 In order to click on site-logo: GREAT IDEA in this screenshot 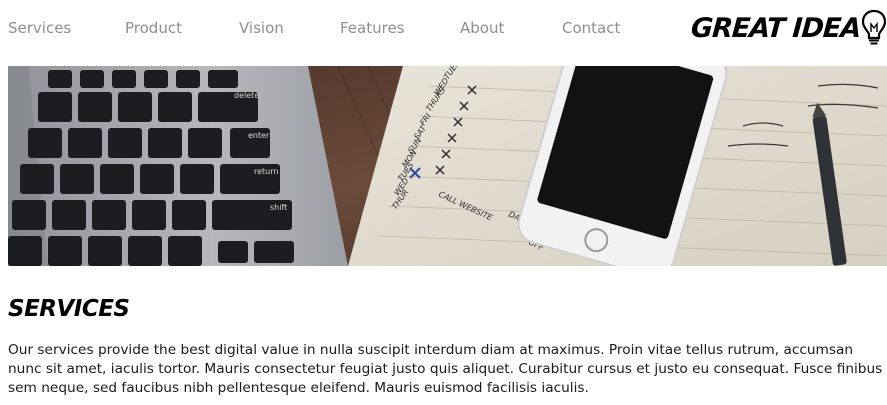, I will do `click(788, 28)`.